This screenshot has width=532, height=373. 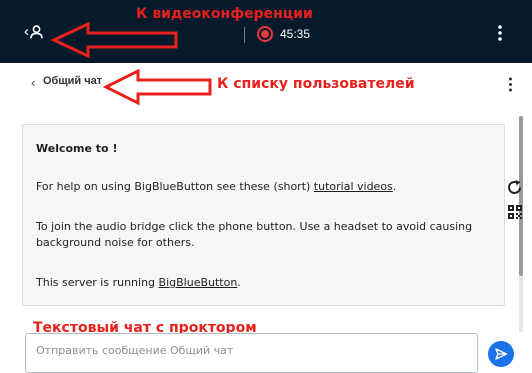 I want to click on bigbluebutton-link: BigBlueButton, so click(x=198, y=282).